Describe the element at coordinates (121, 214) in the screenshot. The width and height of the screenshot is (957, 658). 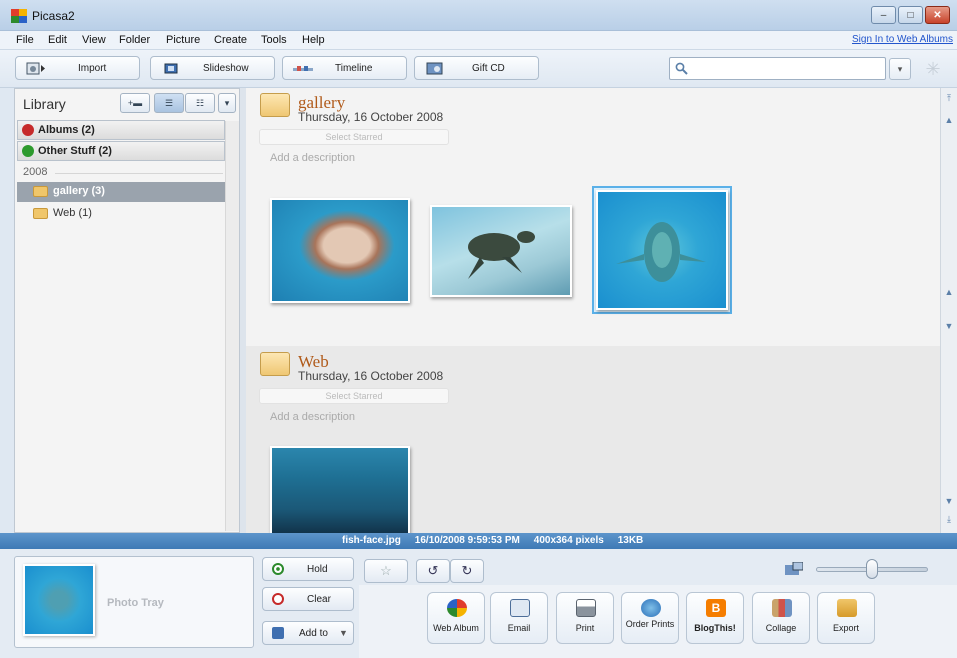
I see `folder-web: Web (1)` at that location.